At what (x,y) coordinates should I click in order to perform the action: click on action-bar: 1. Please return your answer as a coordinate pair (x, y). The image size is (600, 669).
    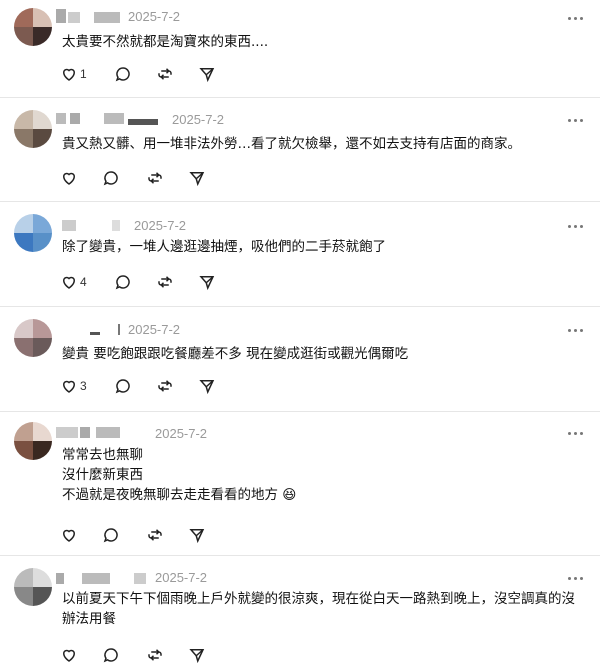
    Looking at the image, I should click on (160, 74).